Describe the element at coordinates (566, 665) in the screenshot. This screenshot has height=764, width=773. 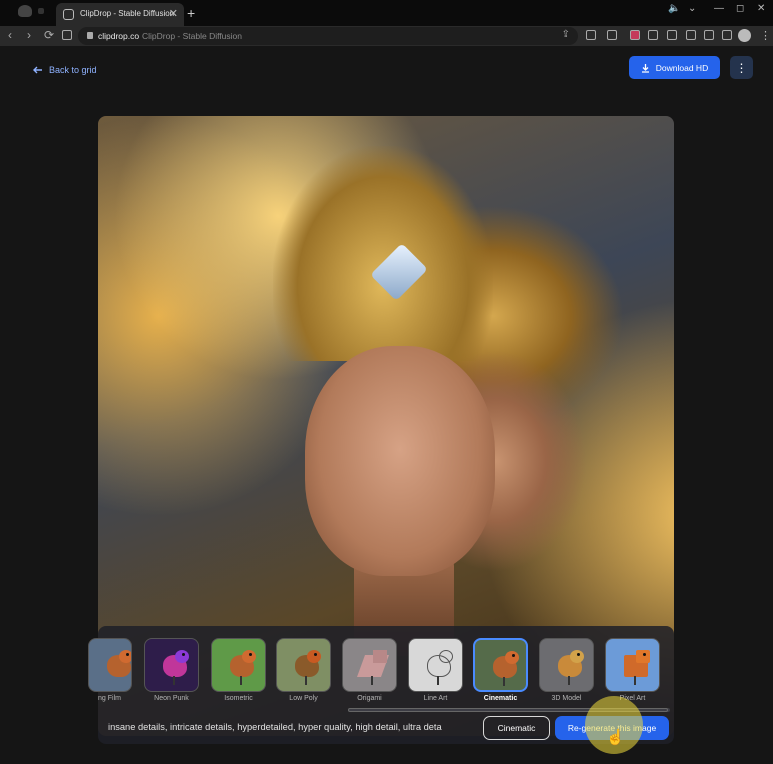
I see `style-thumb-3d-model` at that location.